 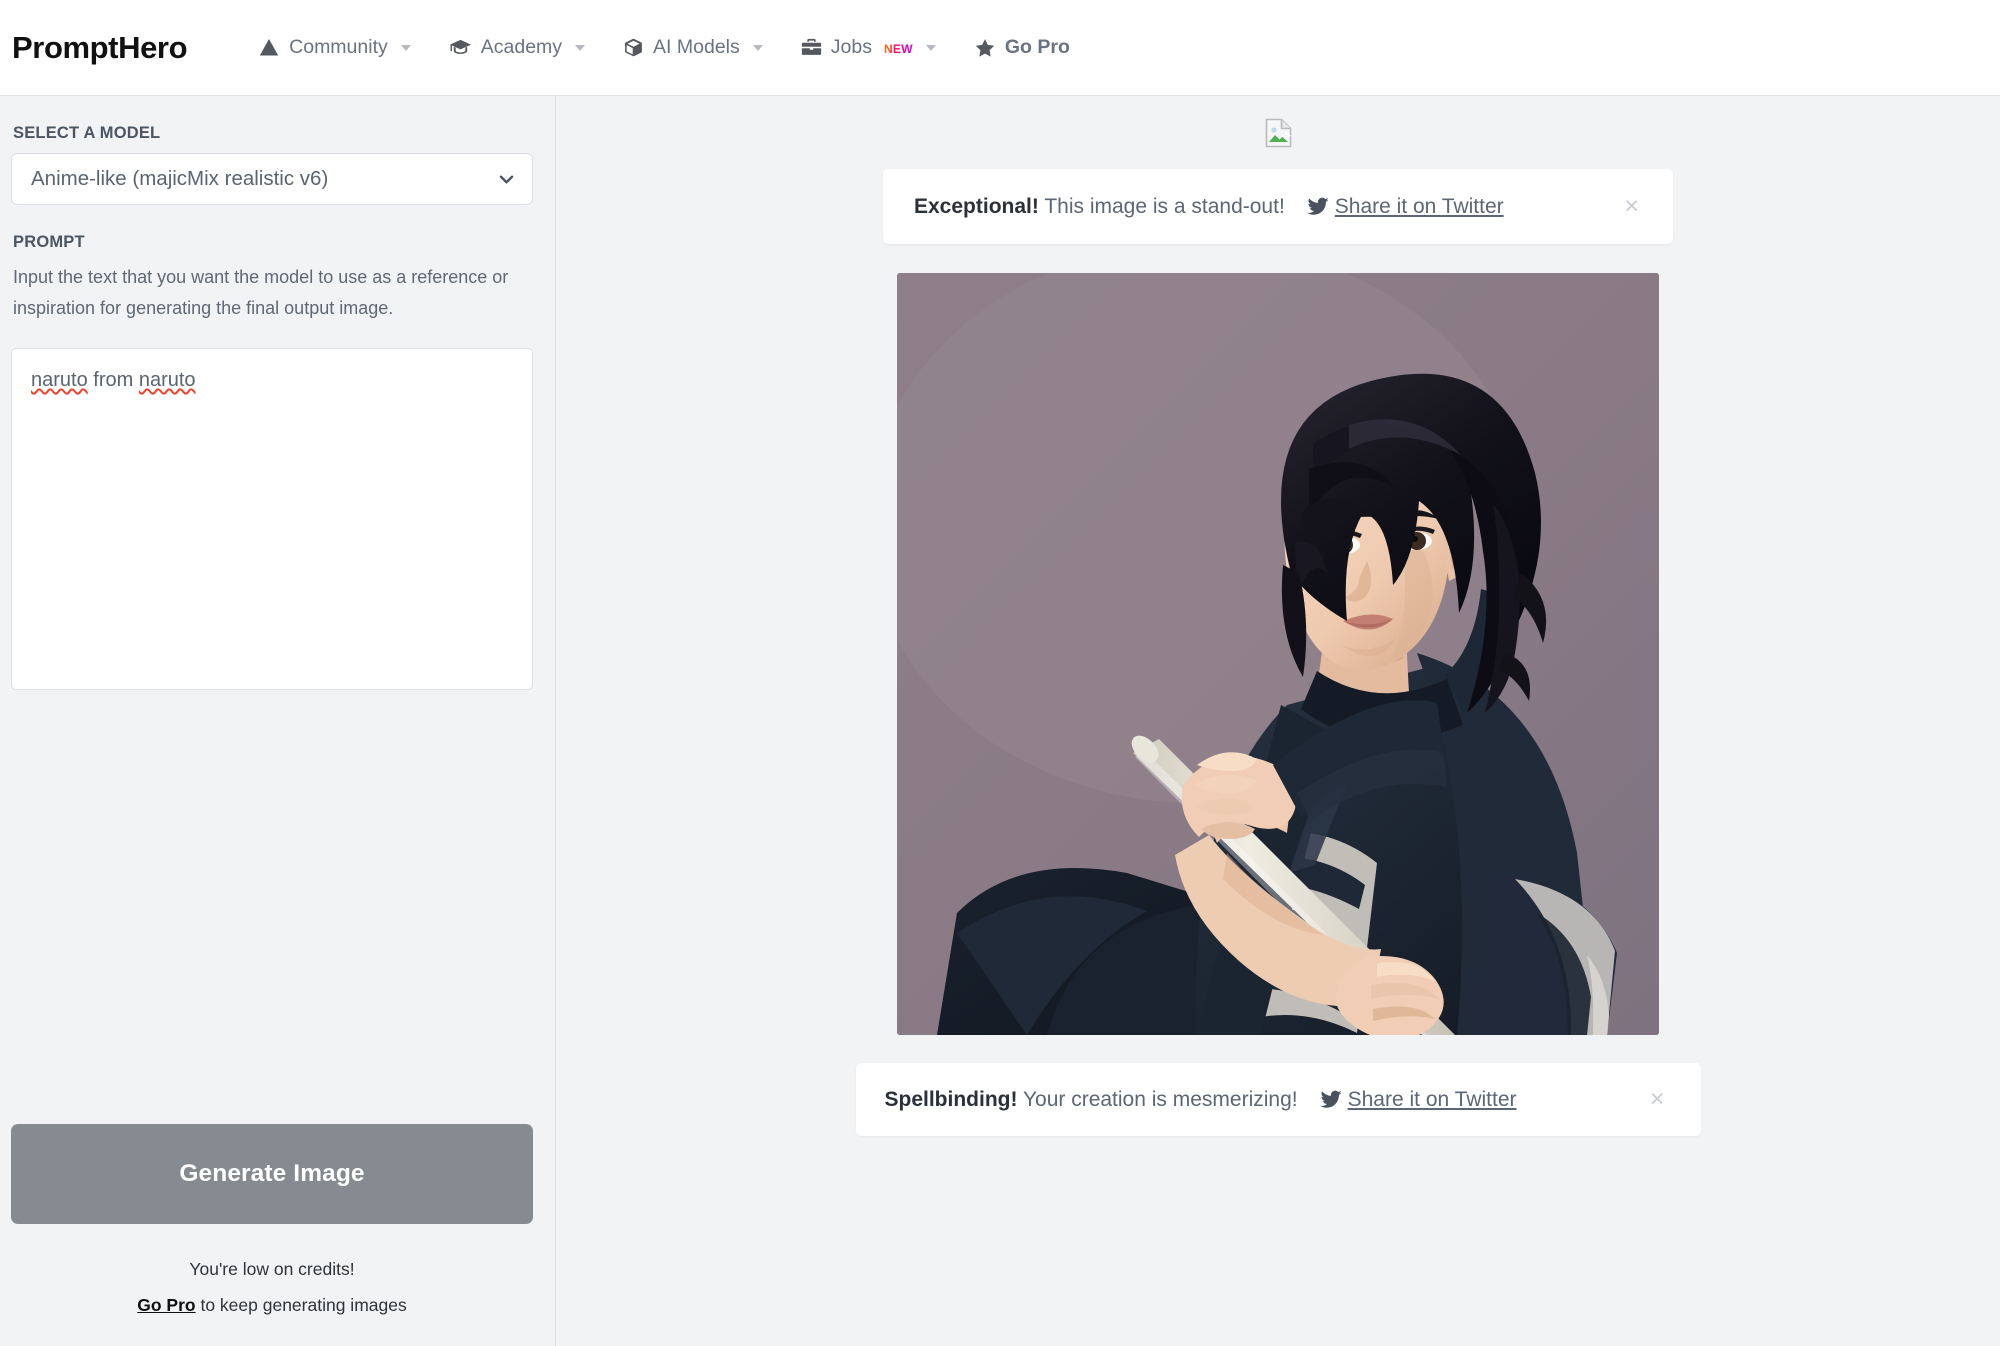 I want to click on banner-top-text: This image is a stand-out!, so click(x=1161, y=206).